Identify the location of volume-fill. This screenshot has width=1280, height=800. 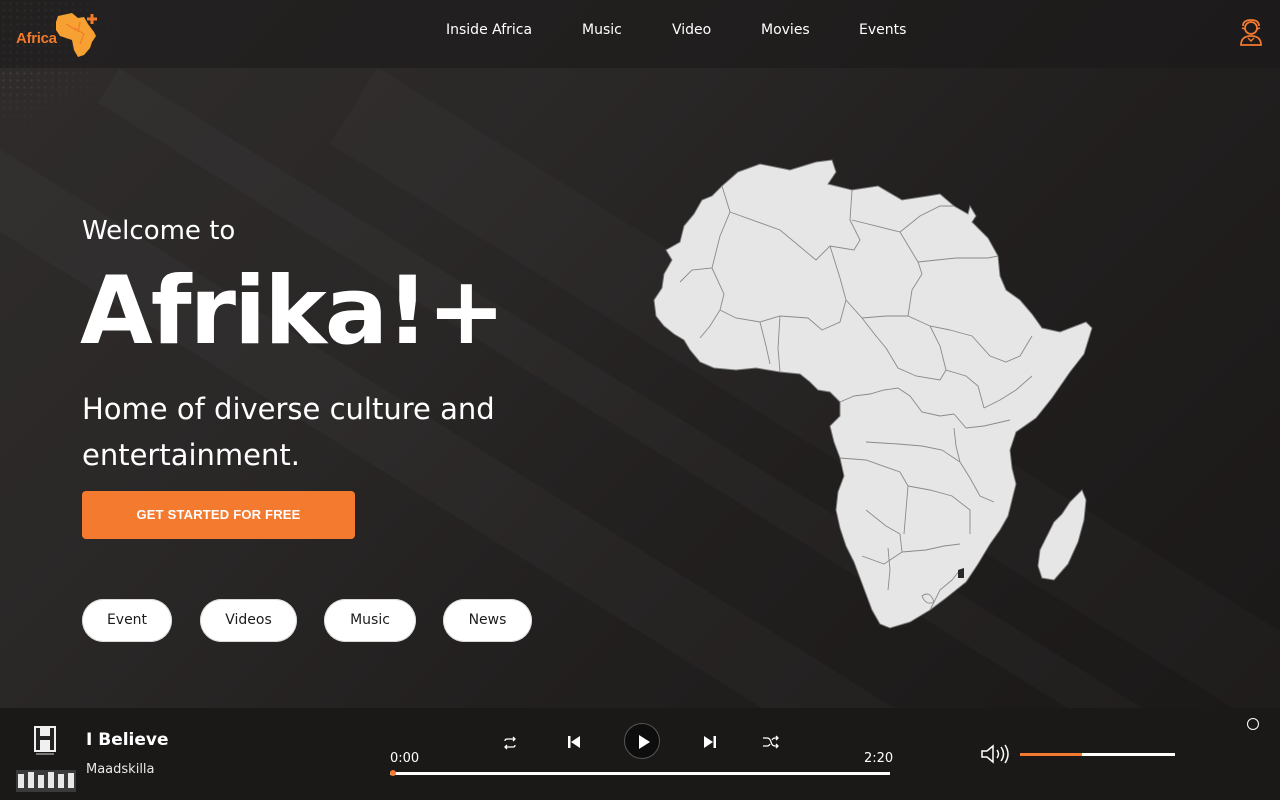
(1051, 754).